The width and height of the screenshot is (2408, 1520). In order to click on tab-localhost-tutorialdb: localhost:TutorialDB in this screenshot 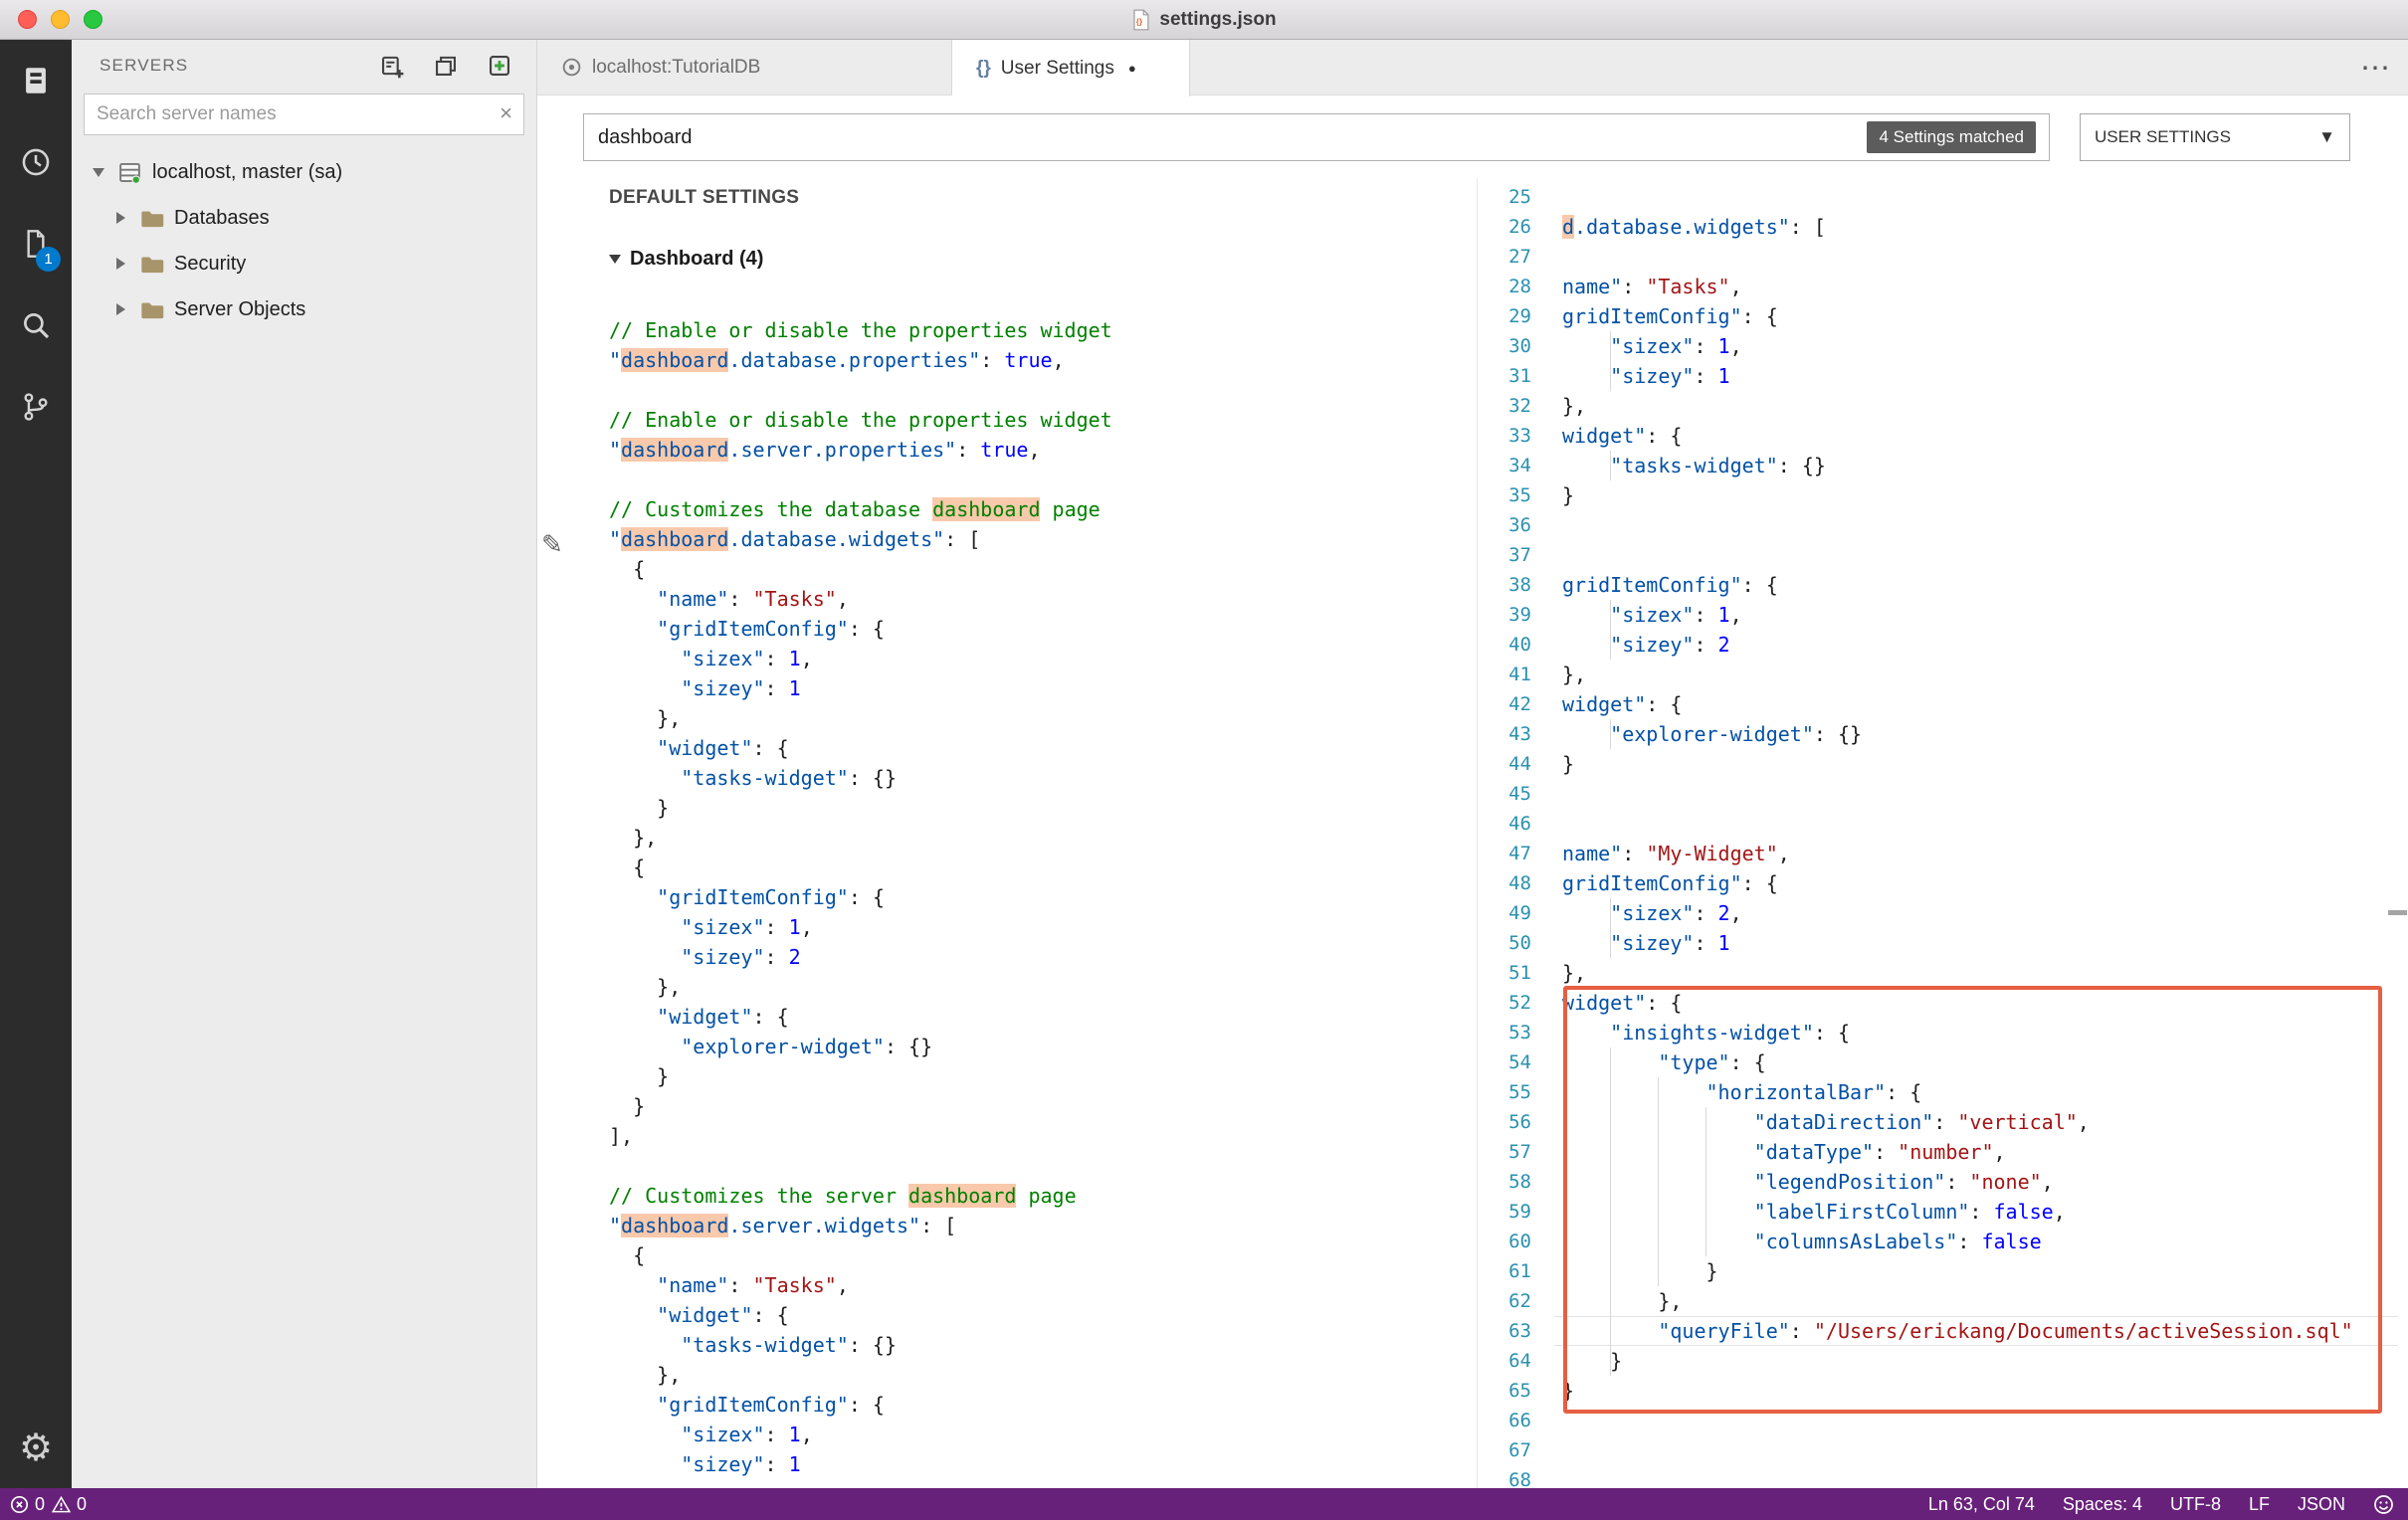, I will do `click(744, 67)`.